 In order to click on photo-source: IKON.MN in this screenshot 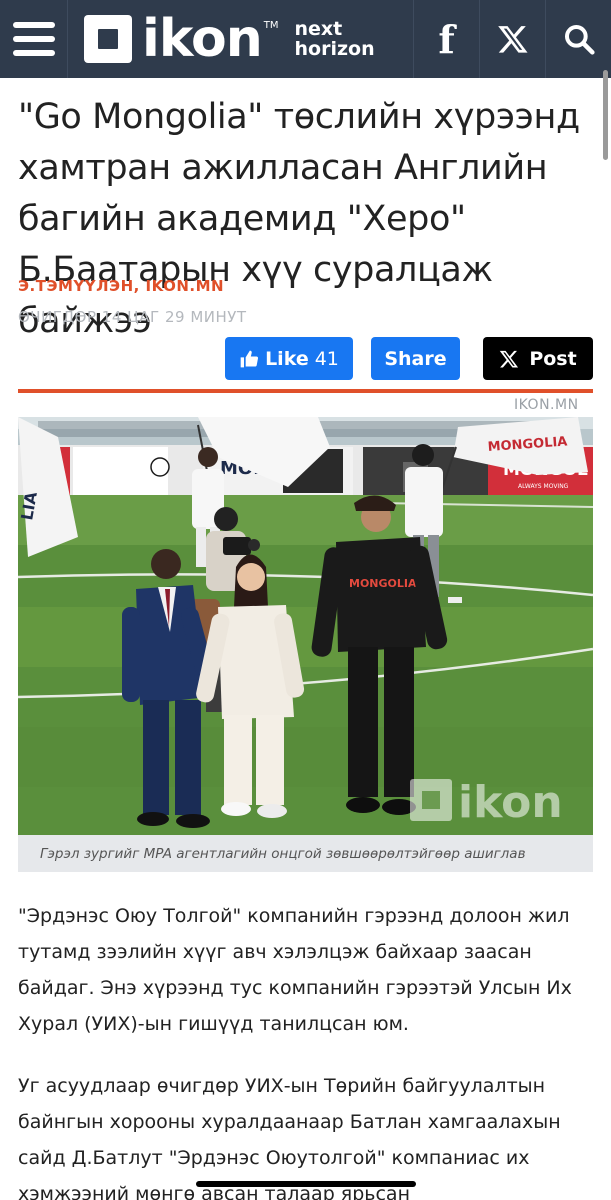, I will do `click(546, 405)`.